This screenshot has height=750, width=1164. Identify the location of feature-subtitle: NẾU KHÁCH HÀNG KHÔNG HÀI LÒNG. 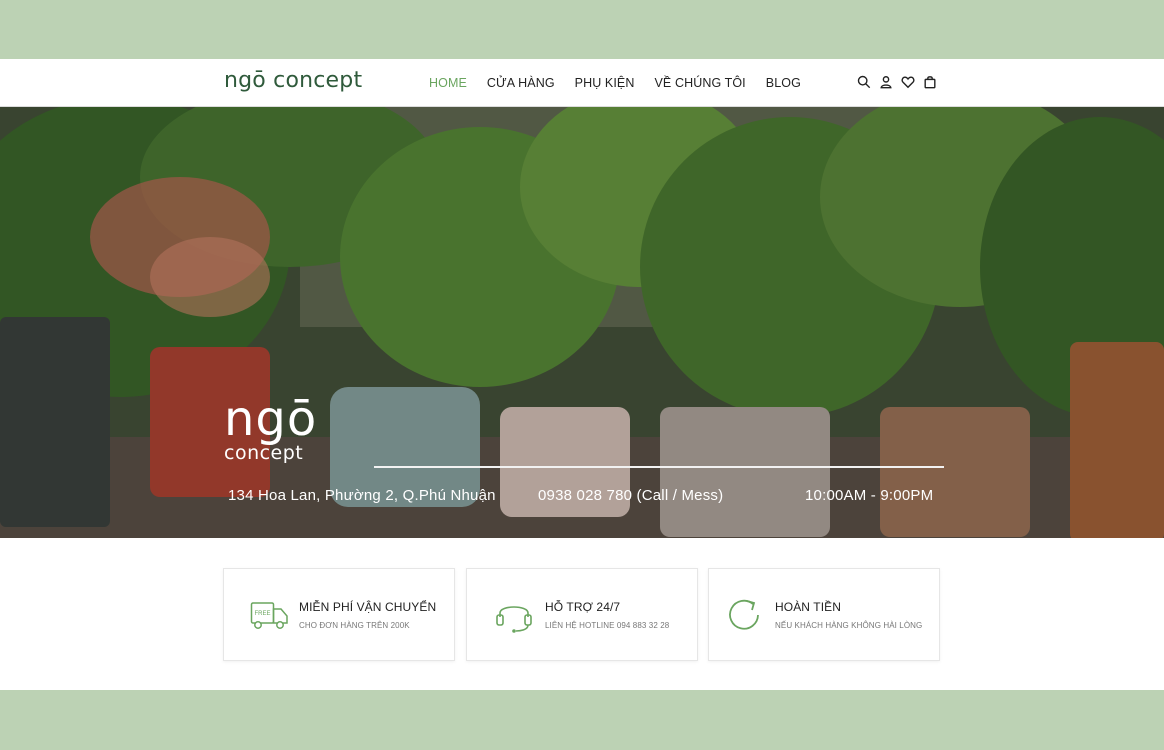
(849, 625).